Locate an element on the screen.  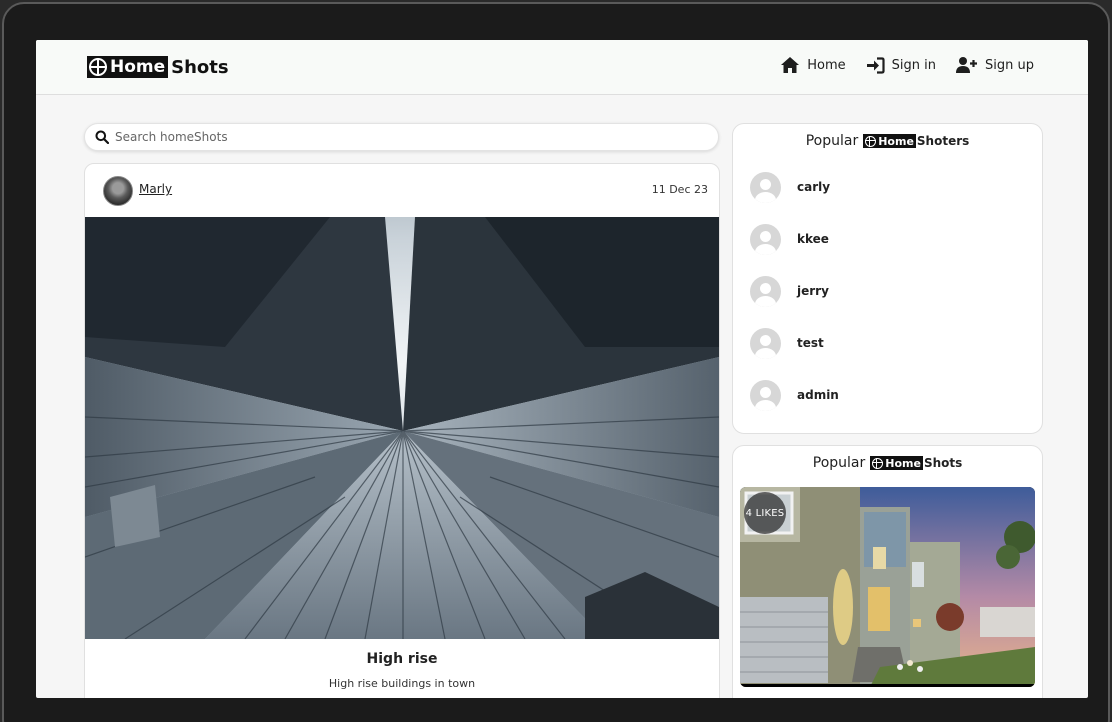
list-item: admin is located at coordinates (887, 395).